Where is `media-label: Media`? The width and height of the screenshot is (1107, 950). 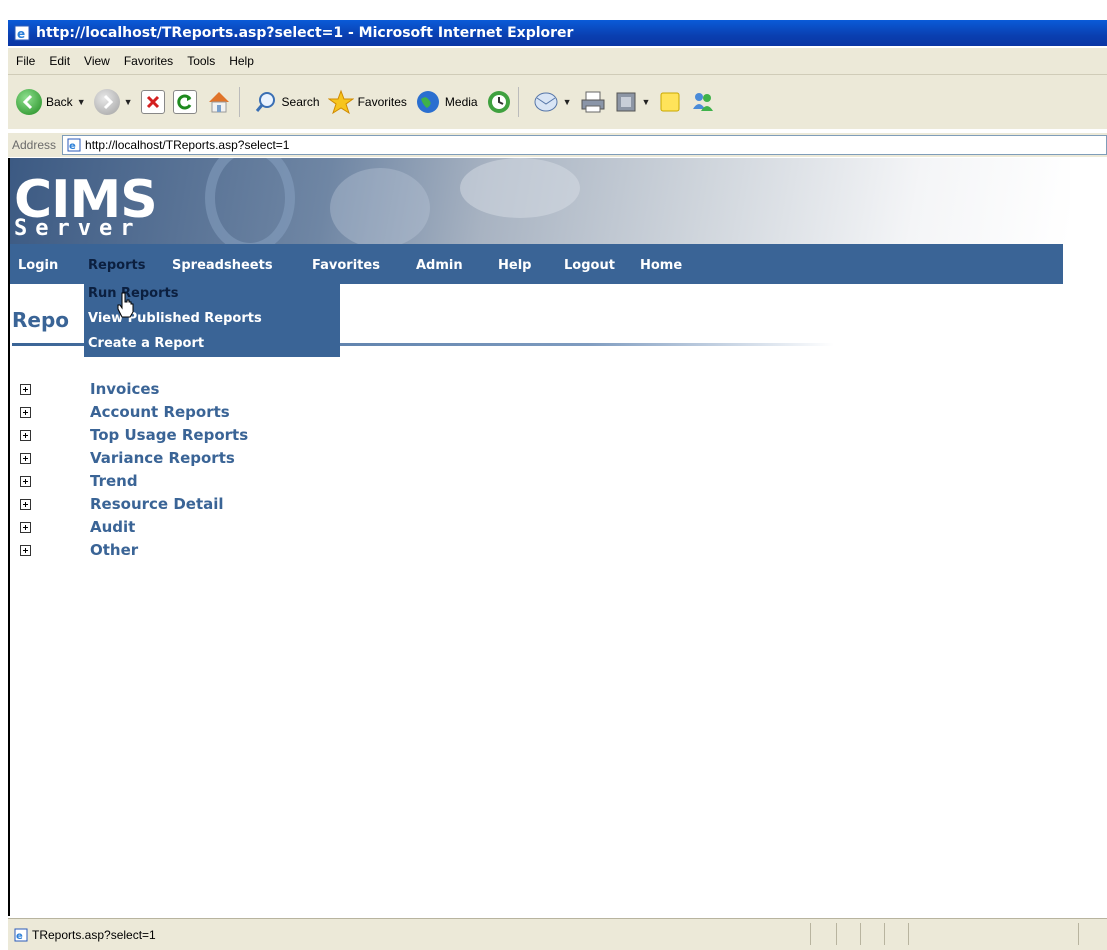
media-label: Media is located at coordinates (461, 102).